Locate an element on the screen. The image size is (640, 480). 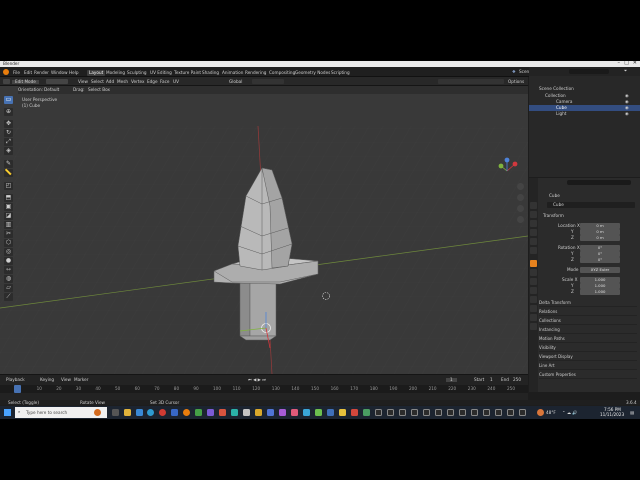
editor-type-icon is located at coordinates (6, 81).